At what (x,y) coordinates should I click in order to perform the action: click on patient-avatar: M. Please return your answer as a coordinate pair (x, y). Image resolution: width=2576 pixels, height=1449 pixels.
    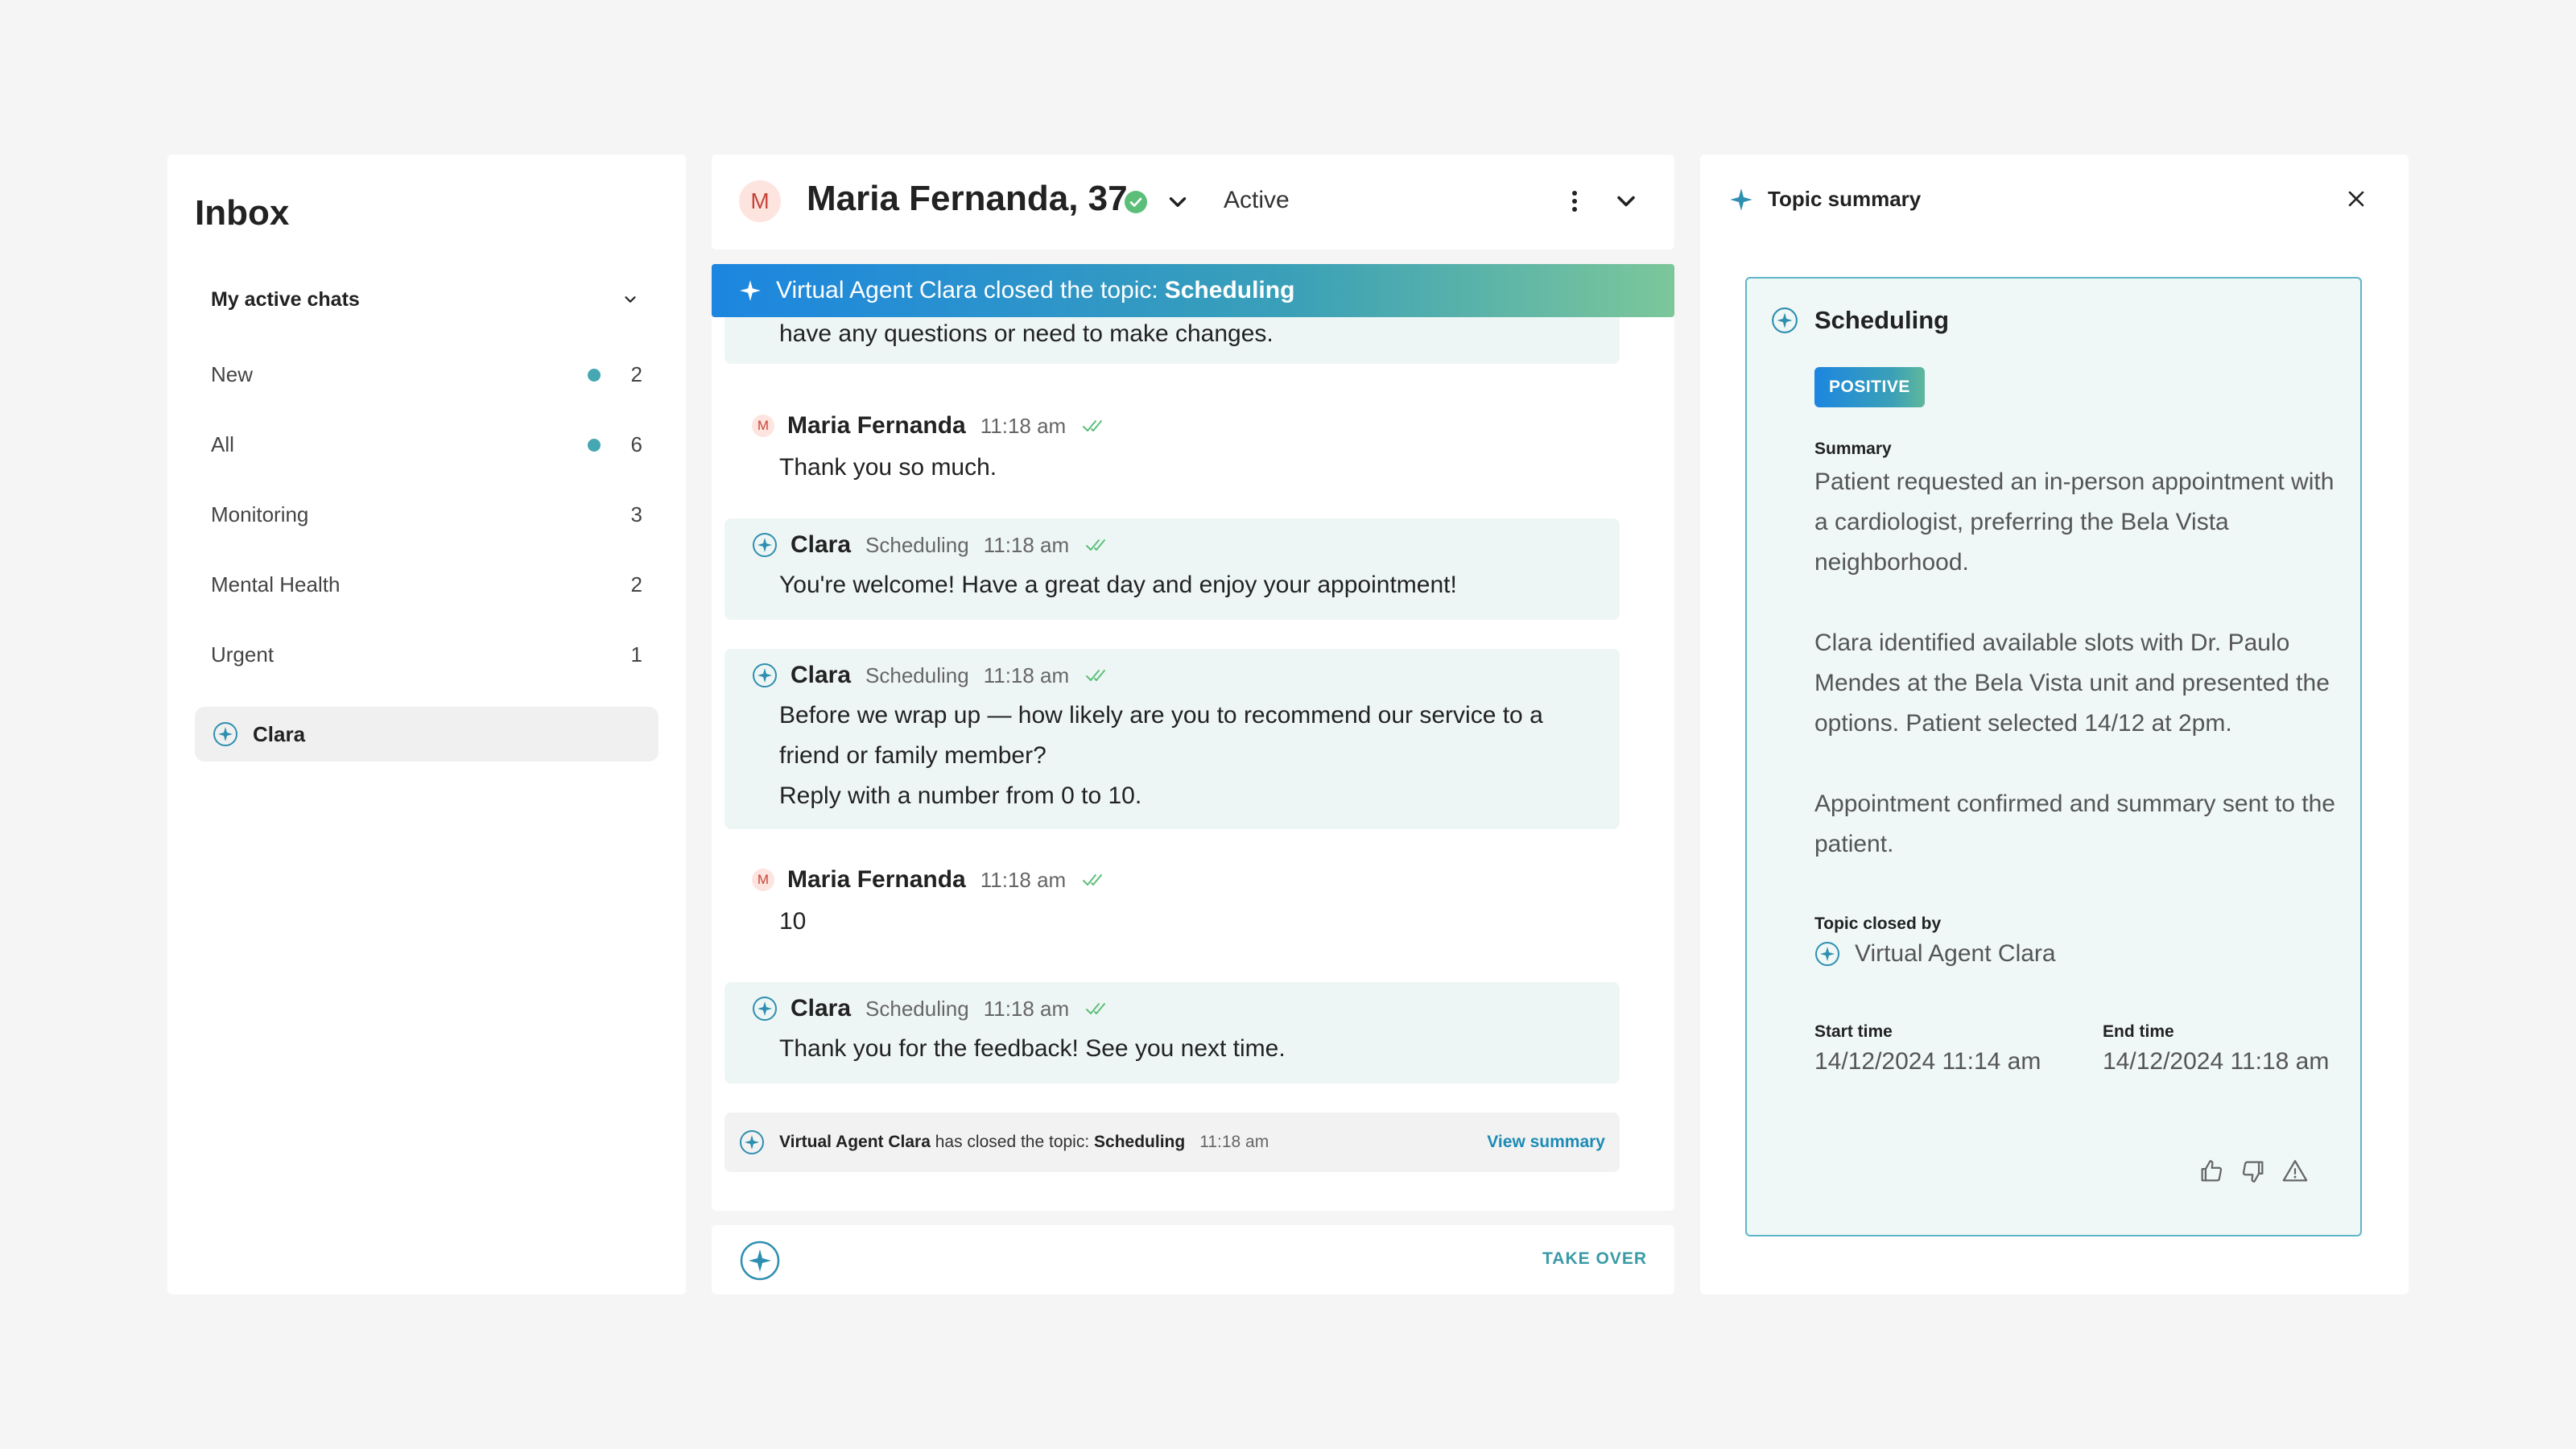
    Looking at the image, I should click on (760, 201).